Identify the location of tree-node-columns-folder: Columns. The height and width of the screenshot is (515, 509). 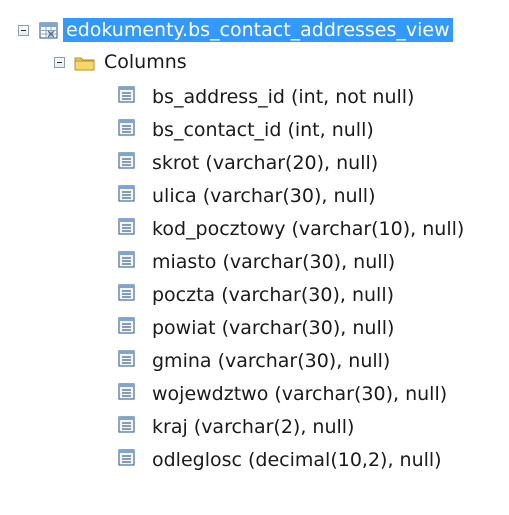
(122, 62).